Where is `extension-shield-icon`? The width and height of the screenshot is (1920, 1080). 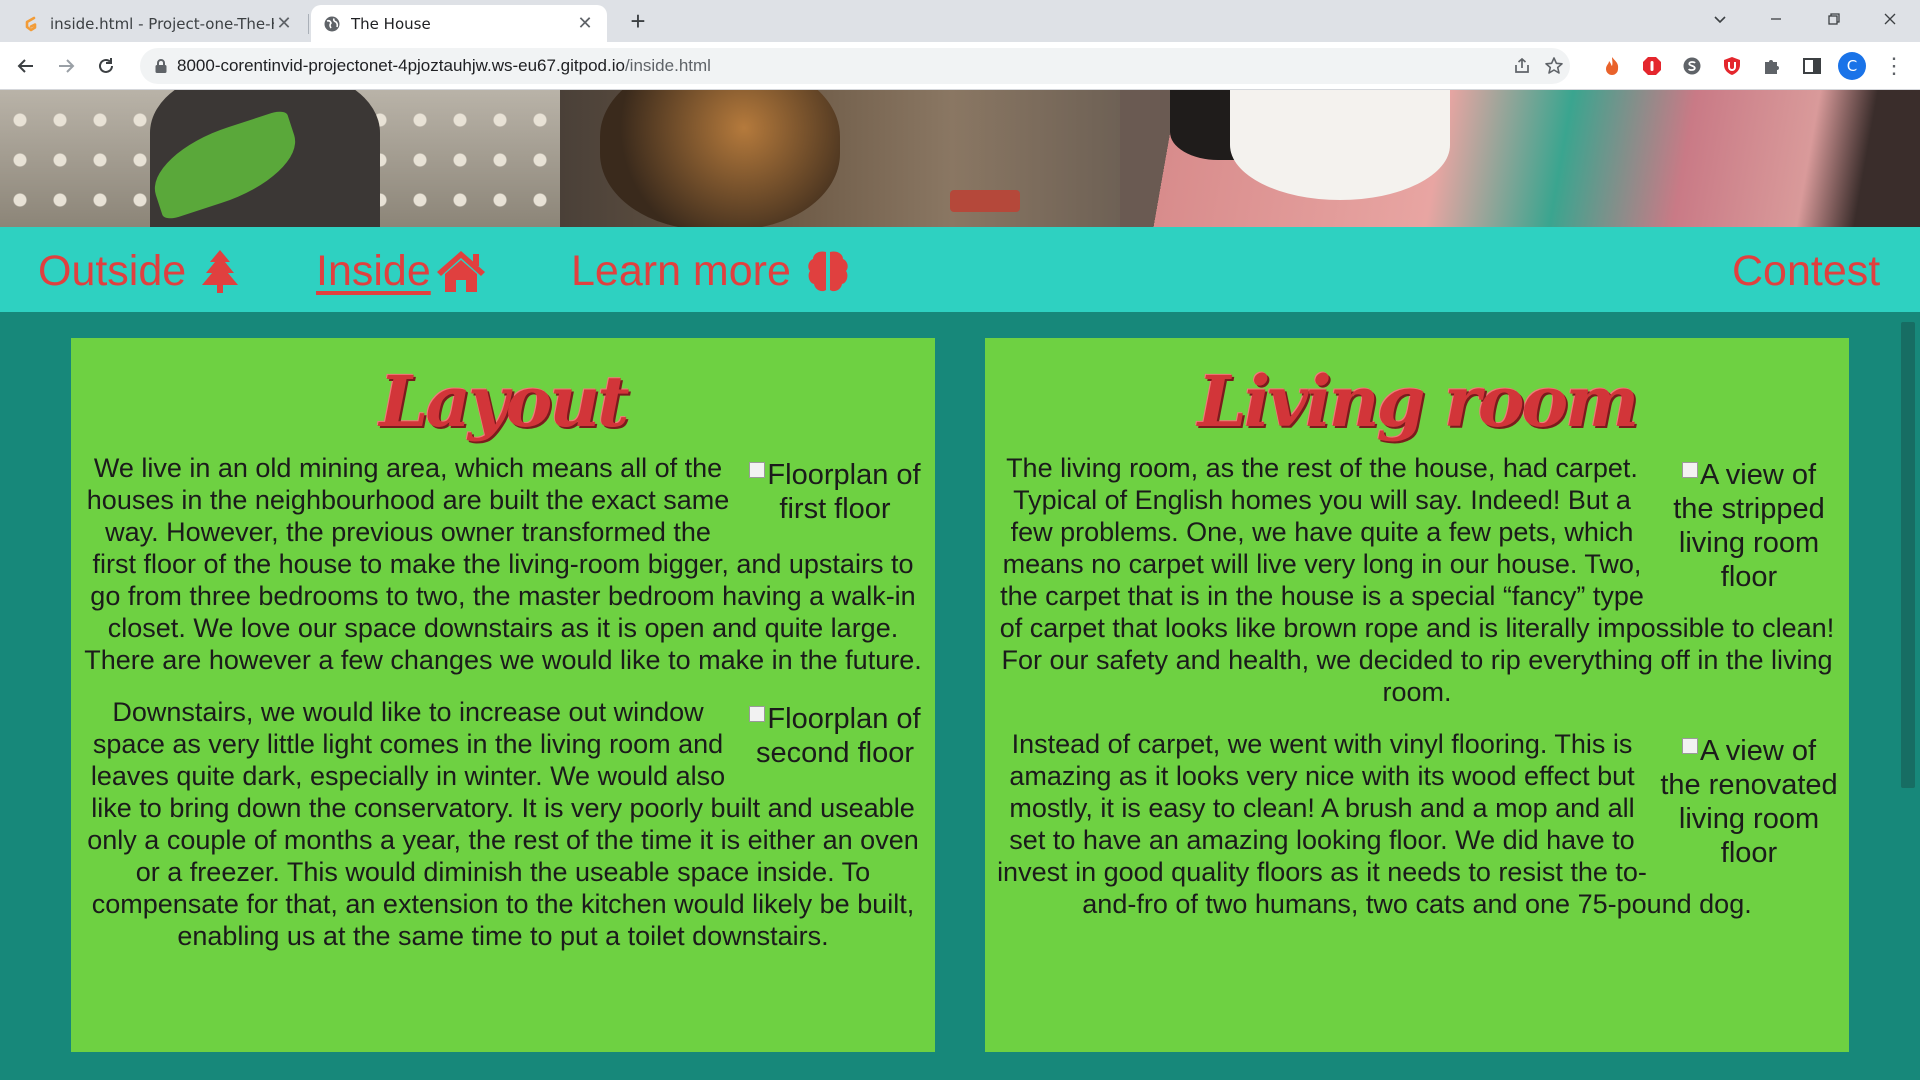
extension-shield-icon is located at coordinates (1732, 66).